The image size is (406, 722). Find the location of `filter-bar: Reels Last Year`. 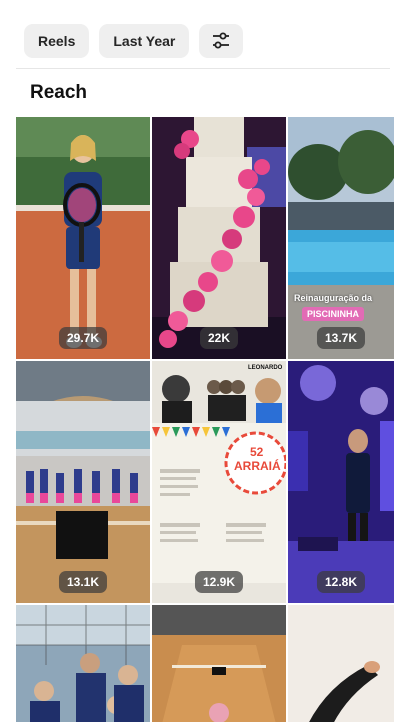

filter-bar: Reels Last Year is located at coordinates (134, 41).